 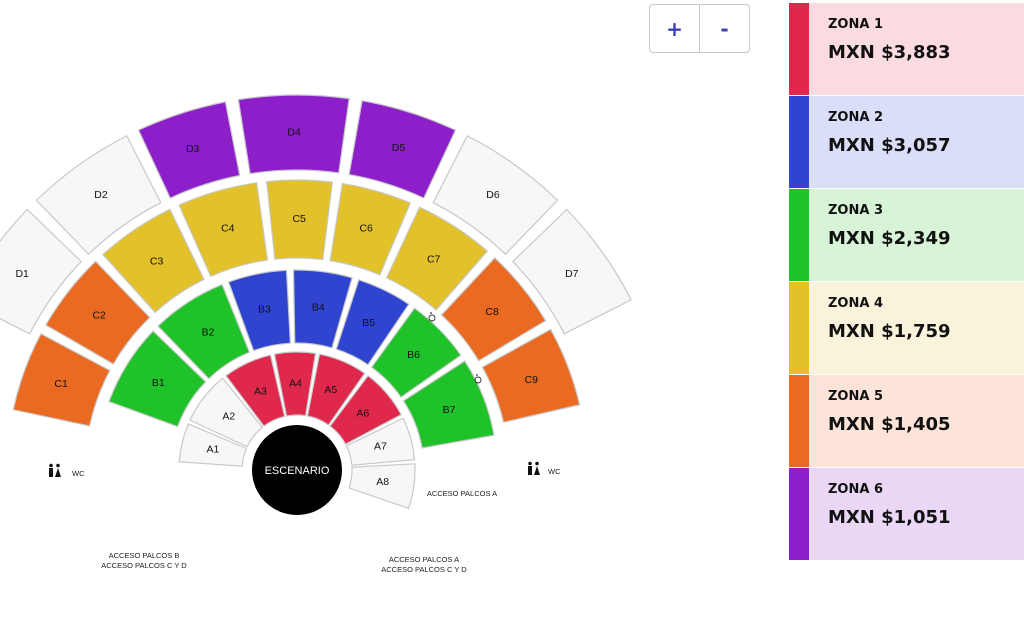 I want to click on zoom-control: + -, so click(x=699, y=28).